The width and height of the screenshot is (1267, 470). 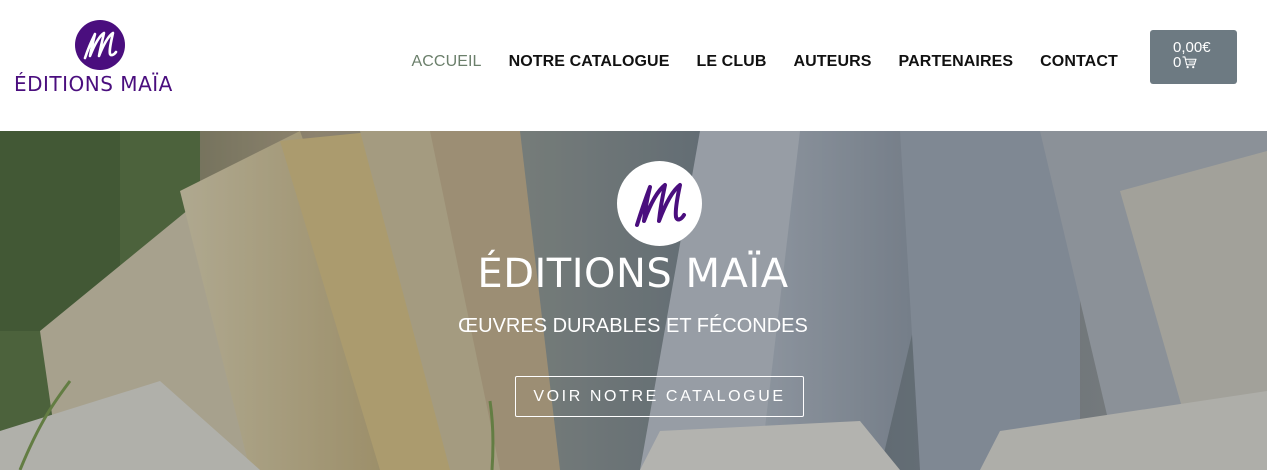 I want to click on nav-item-contact: CONTACT, so click(x=1079, y=62).